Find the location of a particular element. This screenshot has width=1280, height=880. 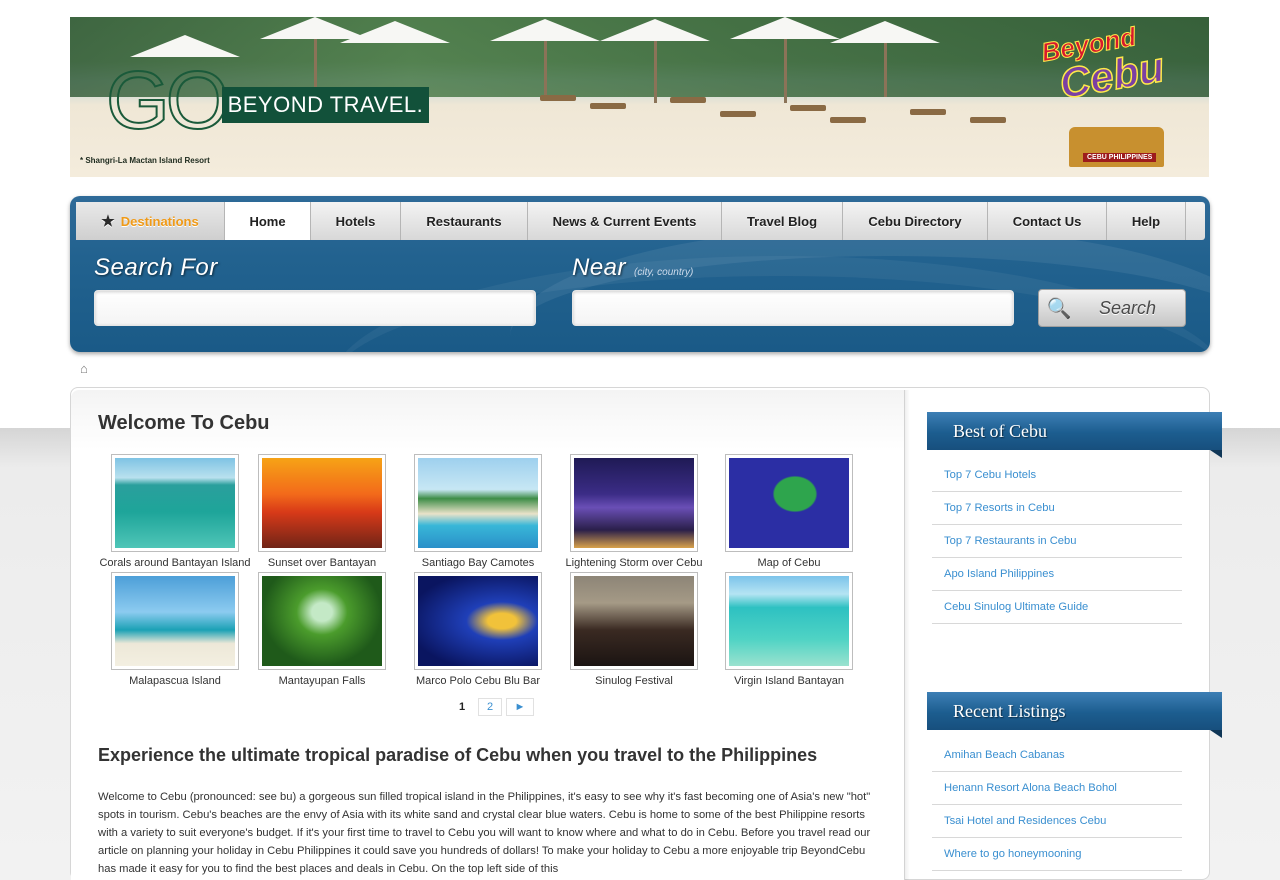

sidebar-link: Cebu Sinulog Ultimate Guide is located at coordinates (1057, 607).